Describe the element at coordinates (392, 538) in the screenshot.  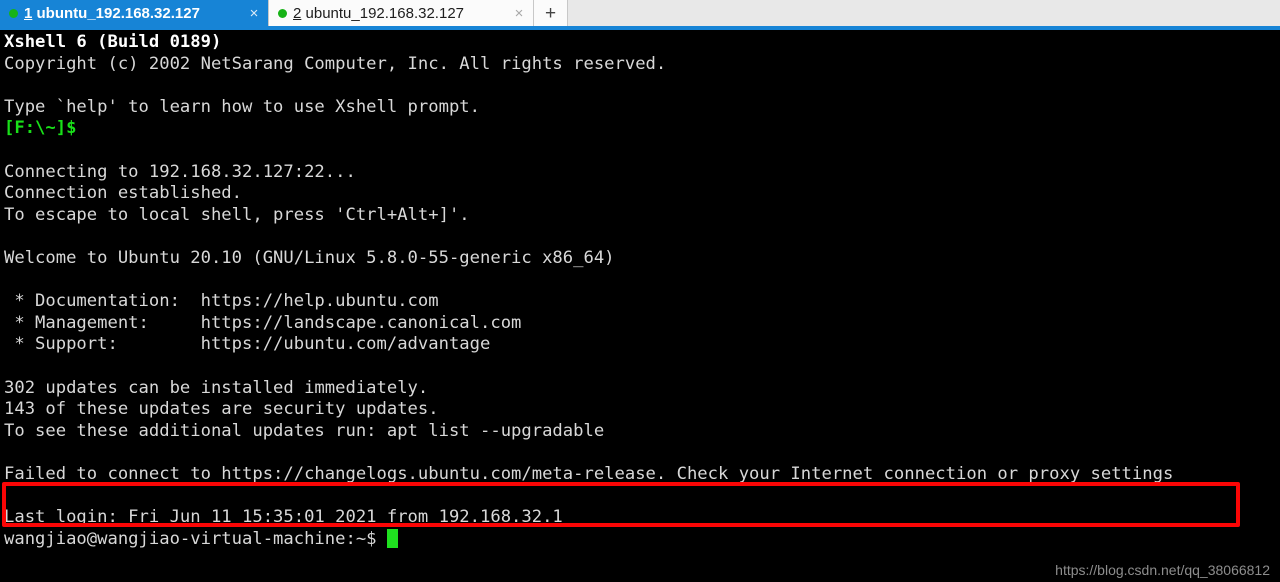
I see `text-cursor` at that location.